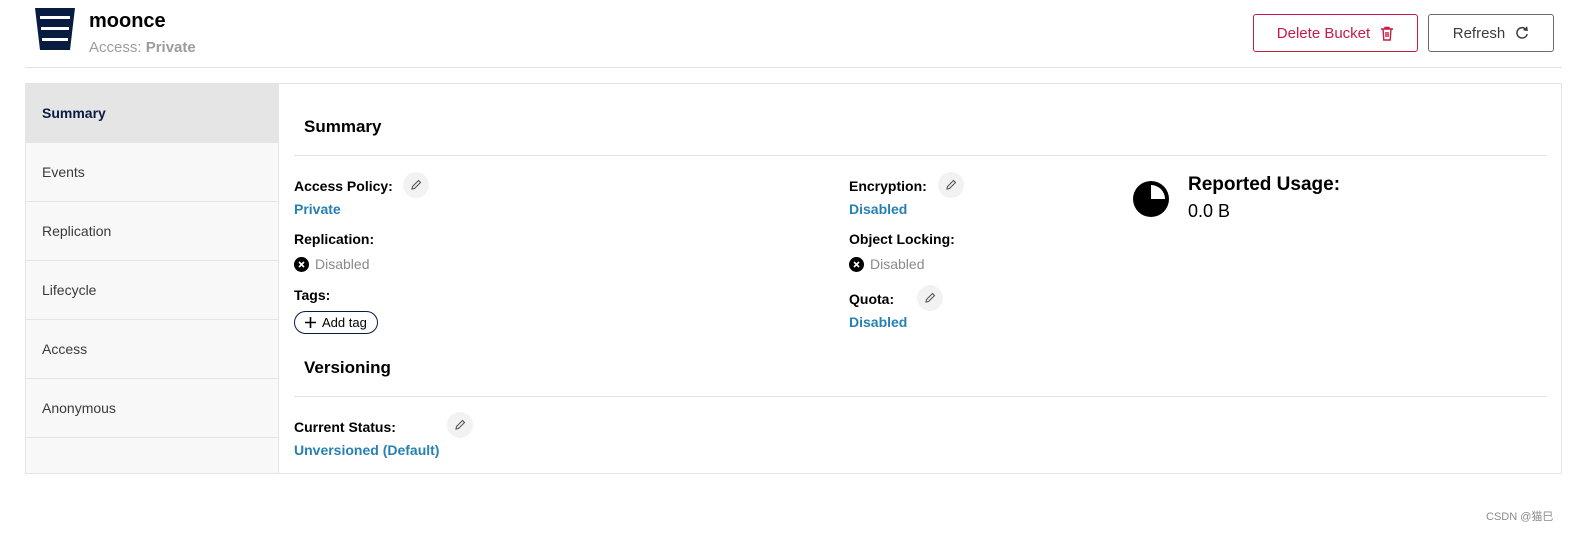 This screenshot has height=537, width=1591. Describe the element at coordinates (310, 322) in the screenshot. I see `plus-icon` at that location.